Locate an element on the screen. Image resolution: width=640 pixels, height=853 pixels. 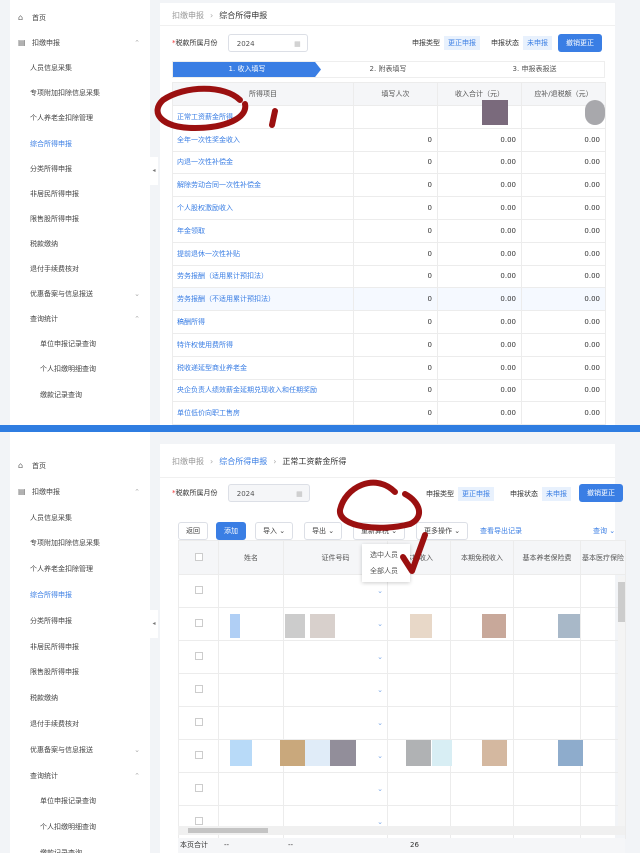
redacted-block is located at coordinates (317, 753).